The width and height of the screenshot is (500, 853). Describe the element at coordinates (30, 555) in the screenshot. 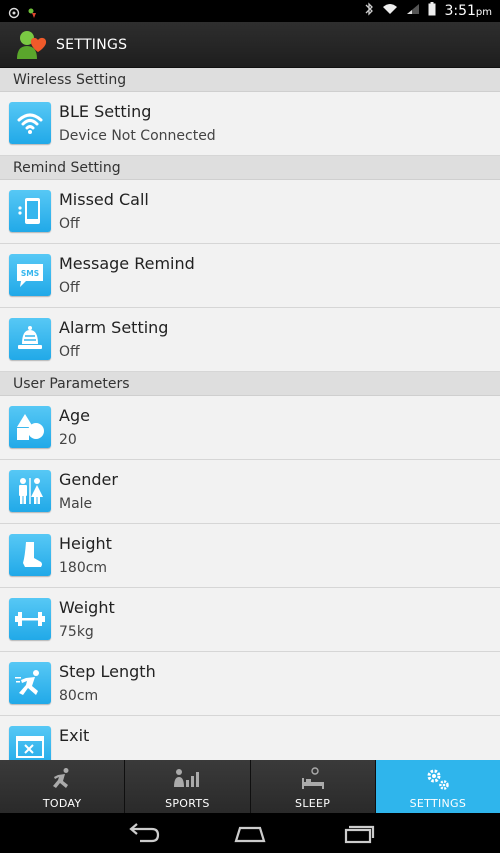

I see `boot-icon` at that location.